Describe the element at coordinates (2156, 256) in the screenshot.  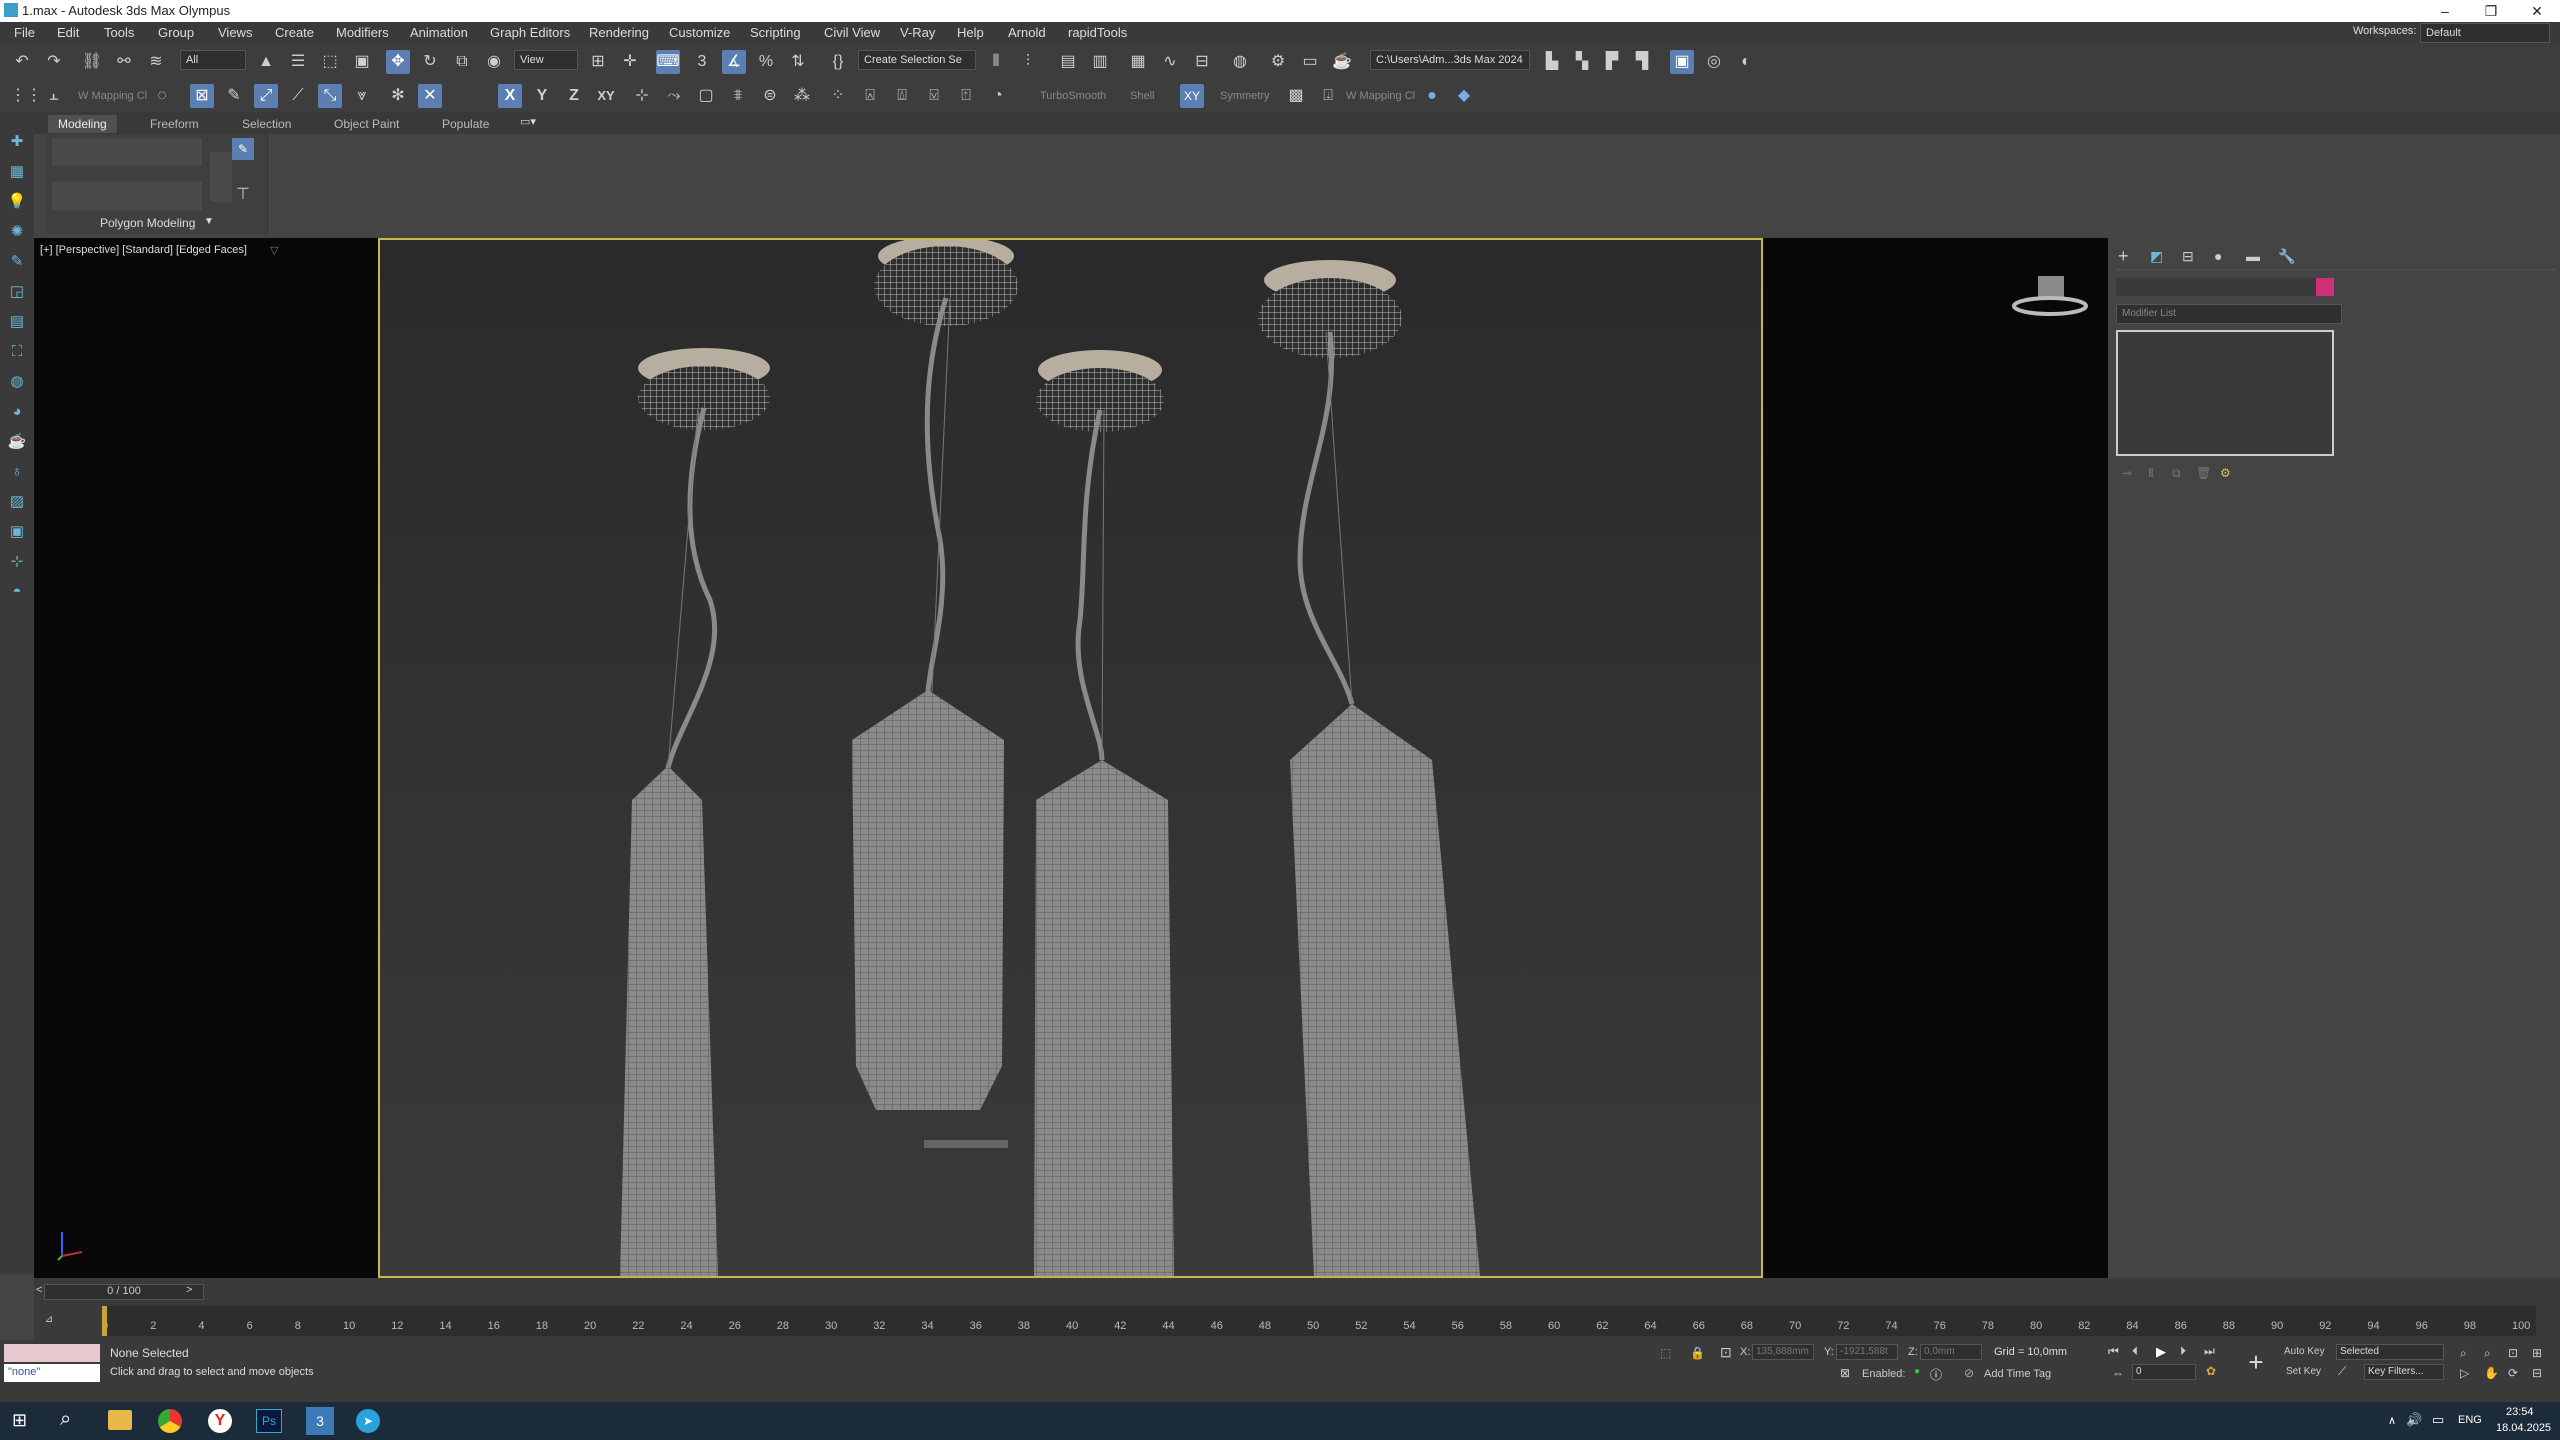
I see `modify-tab-icon: ◩` at that location.